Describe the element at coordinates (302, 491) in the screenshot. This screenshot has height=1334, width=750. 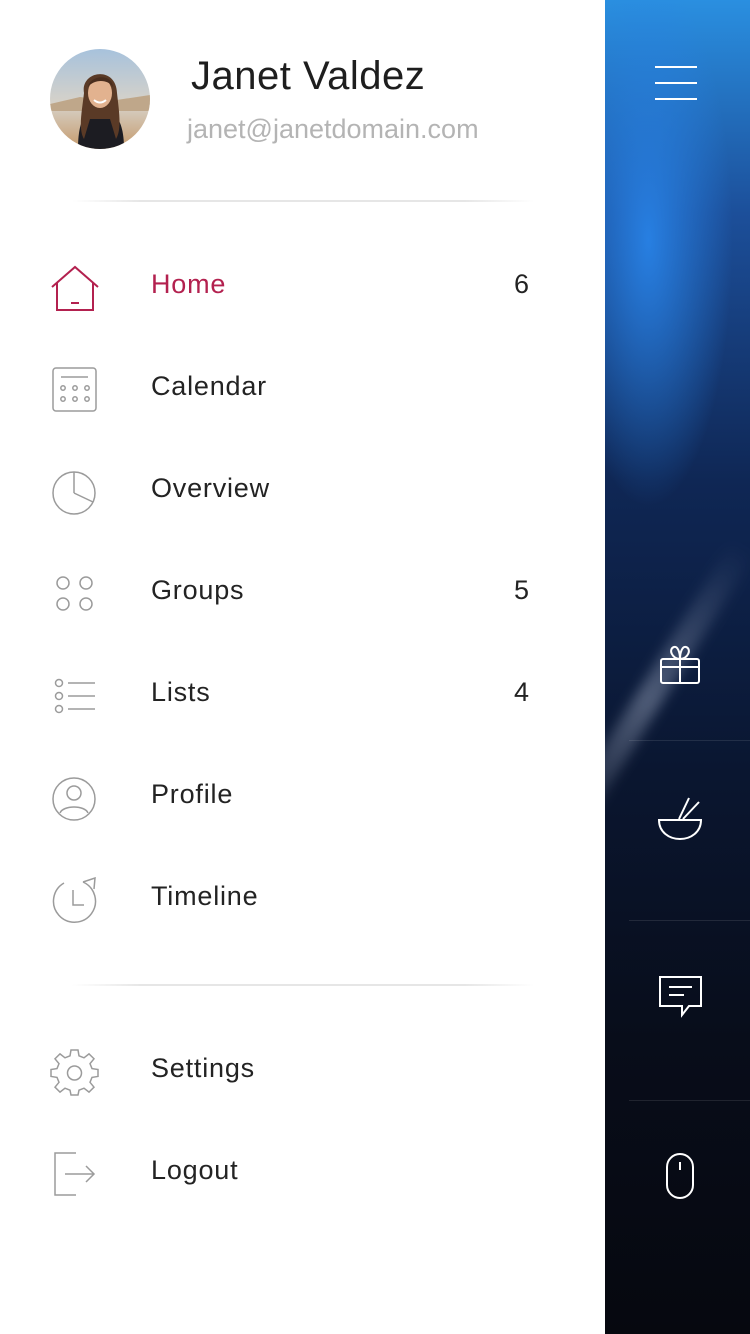
I see `menu-item-overview: Overview` at that location.